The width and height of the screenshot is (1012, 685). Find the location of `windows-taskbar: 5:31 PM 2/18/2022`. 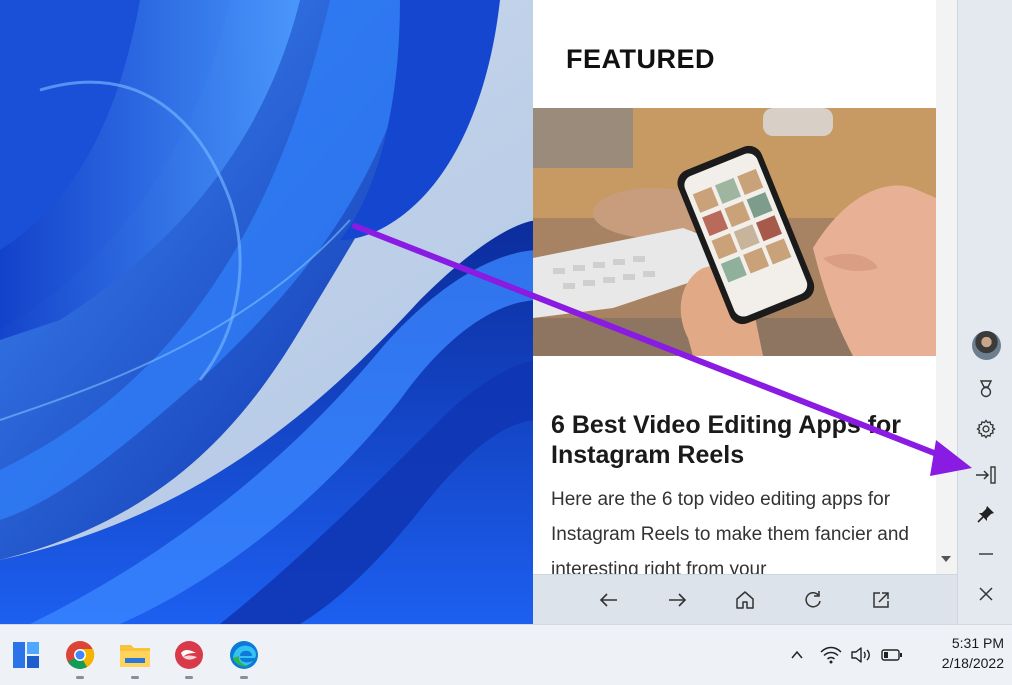

windows-taskbar: 5:31 PM 2/18/2022 is located at coordinates (506, 654).